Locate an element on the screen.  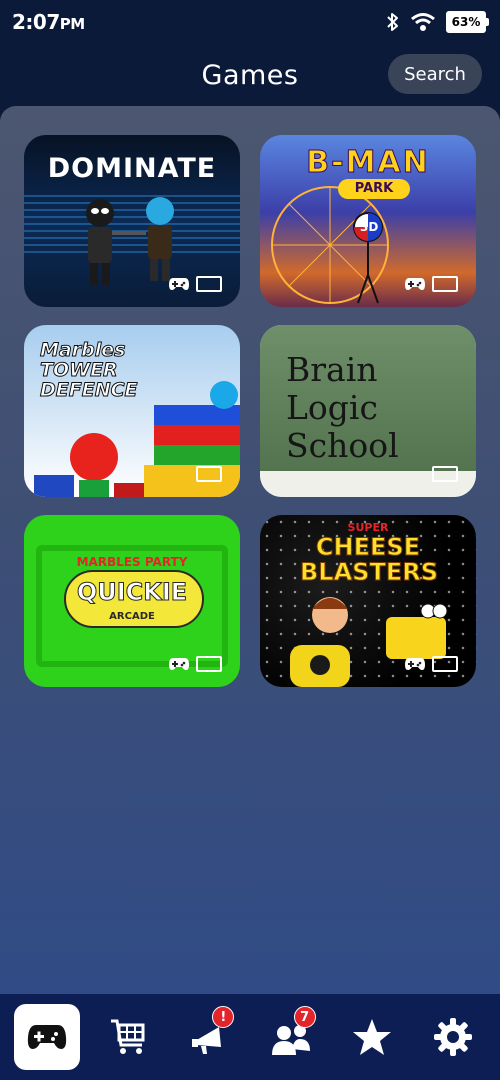
game-card-dominate: DOMINATE is located at coordinates (132, 221).